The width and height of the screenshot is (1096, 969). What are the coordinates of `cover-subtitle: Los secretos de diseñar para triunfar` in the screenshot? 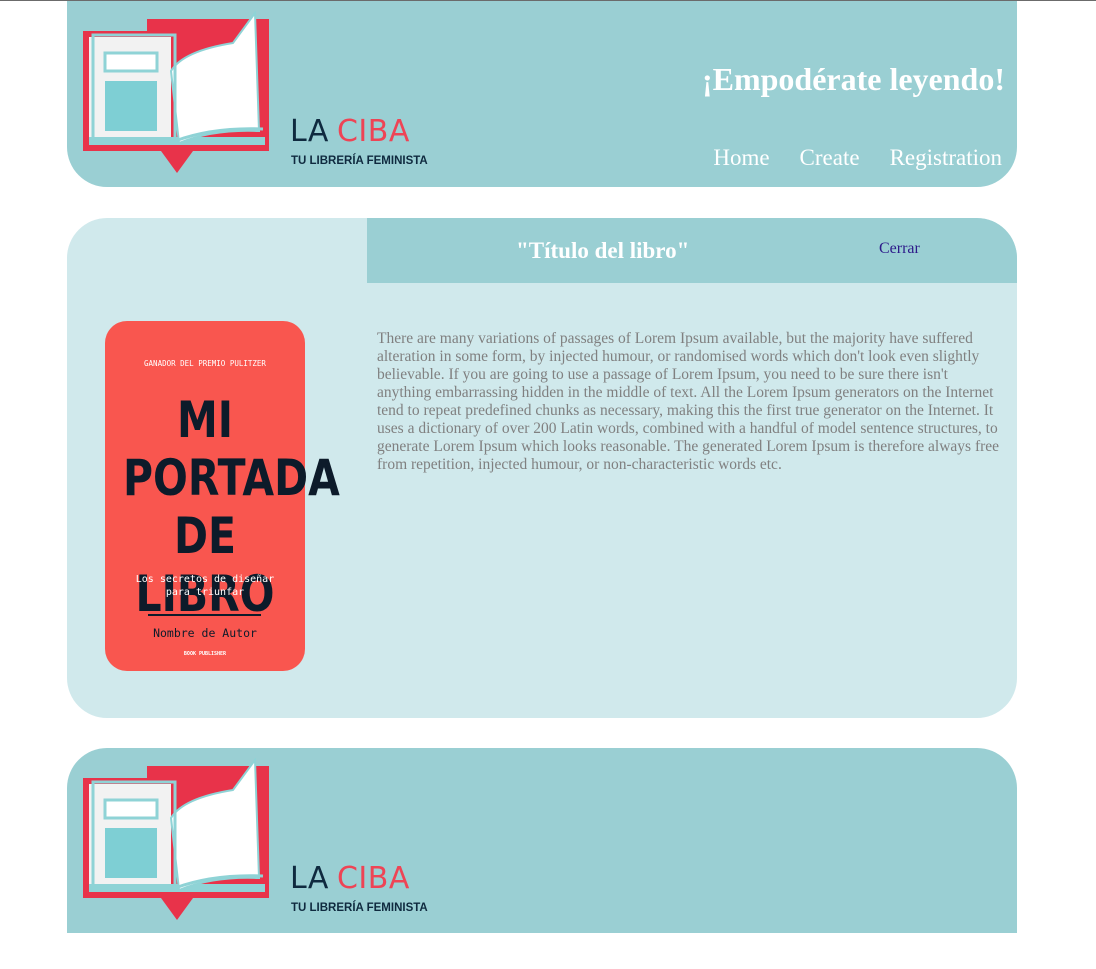 It's located at (205, 586).